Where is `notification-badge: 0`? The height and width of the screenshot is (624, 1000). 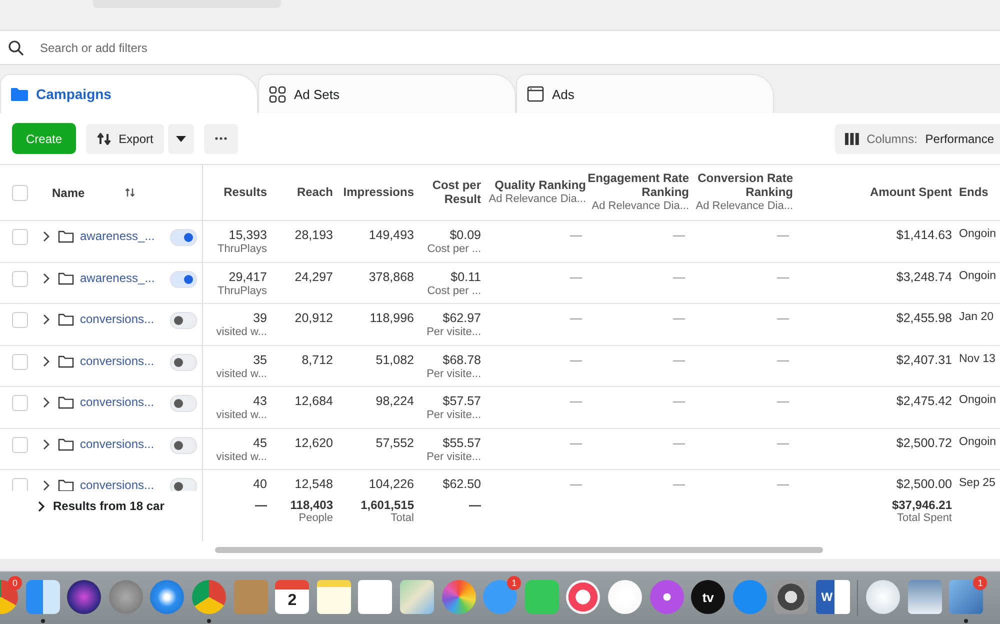
notification-badge: 0 is located at coordinates (15, 583).